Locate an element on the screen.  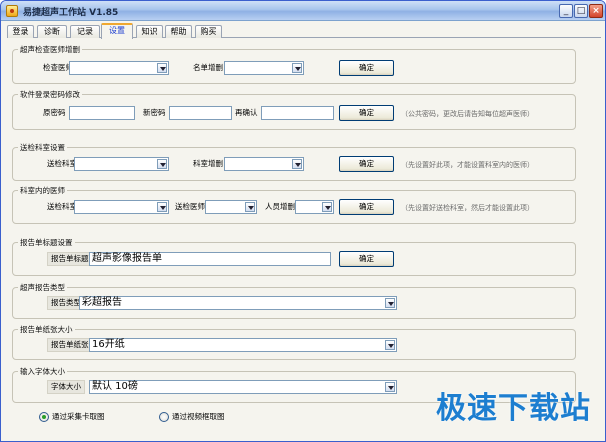
doctor-add-group: 超声检查医师增删 检查医师 名单增删 确定 is located at coordinates (294, 64).